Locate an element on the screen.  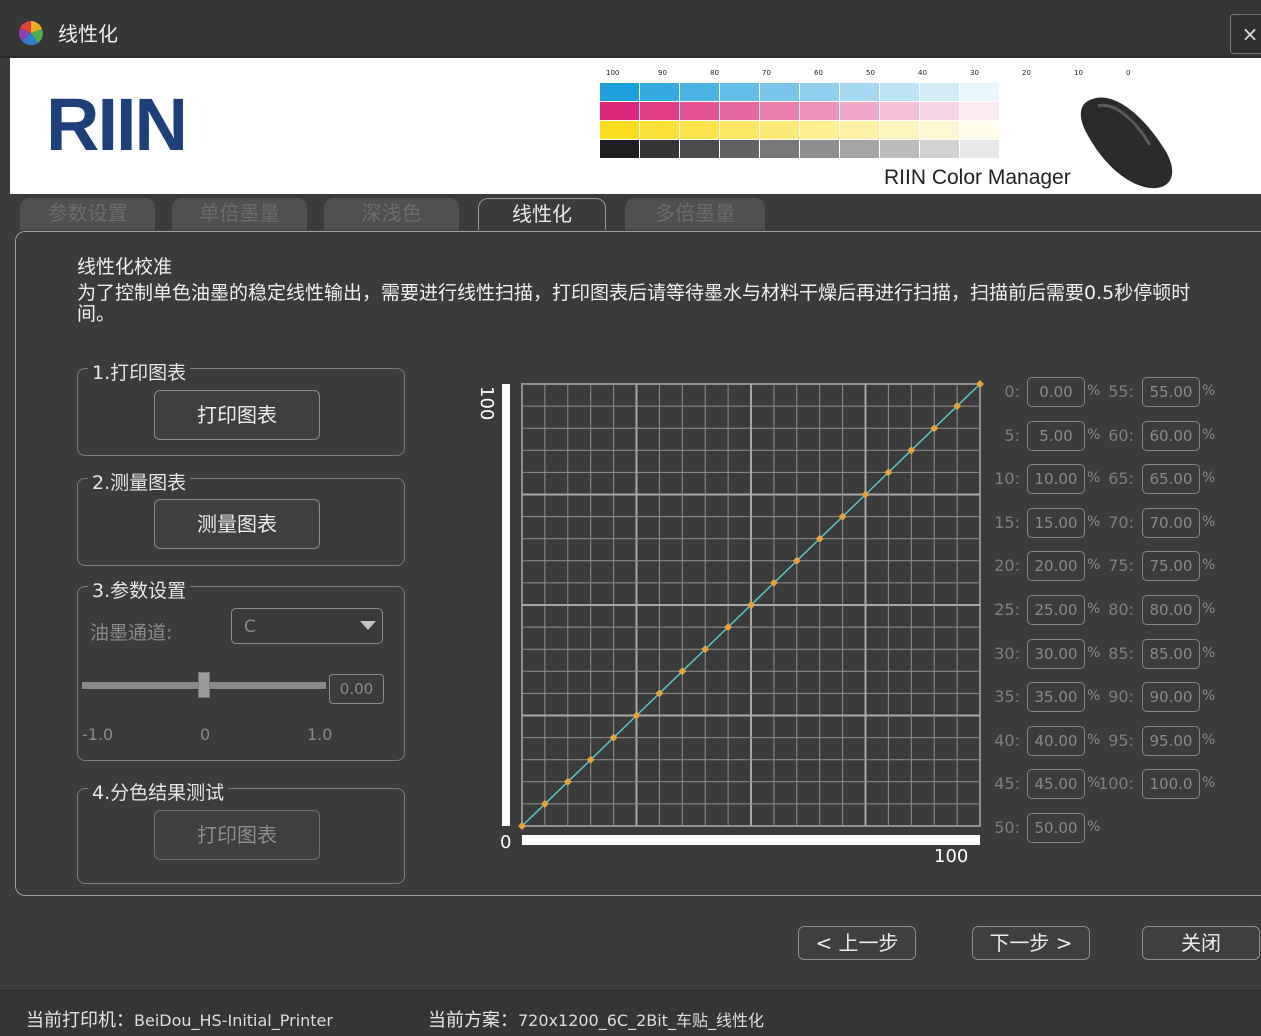
tab-parameter-settings: 参数设置 is located at coordinates (87, 214).